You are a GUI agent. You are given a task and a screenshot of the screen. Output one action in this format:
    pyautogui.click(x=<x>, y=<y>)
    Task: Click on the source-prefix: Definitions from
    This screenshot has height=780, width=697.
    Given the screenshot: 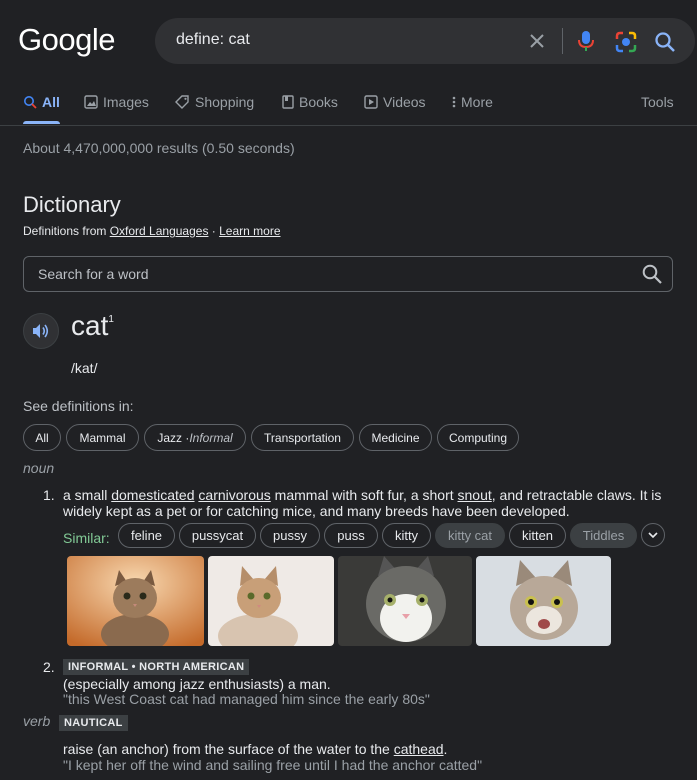 What is the action you would take?
    pyautogui.click(x=66, y=231)
    